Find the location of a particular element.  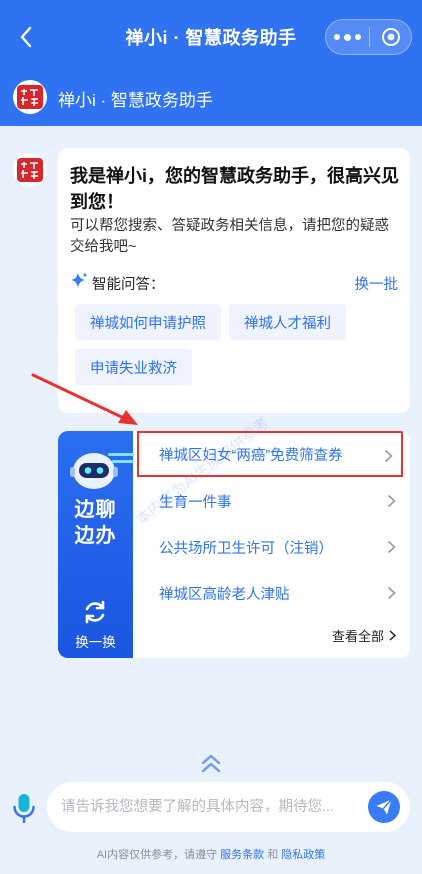

close-button is located at coordinates (390, 37).